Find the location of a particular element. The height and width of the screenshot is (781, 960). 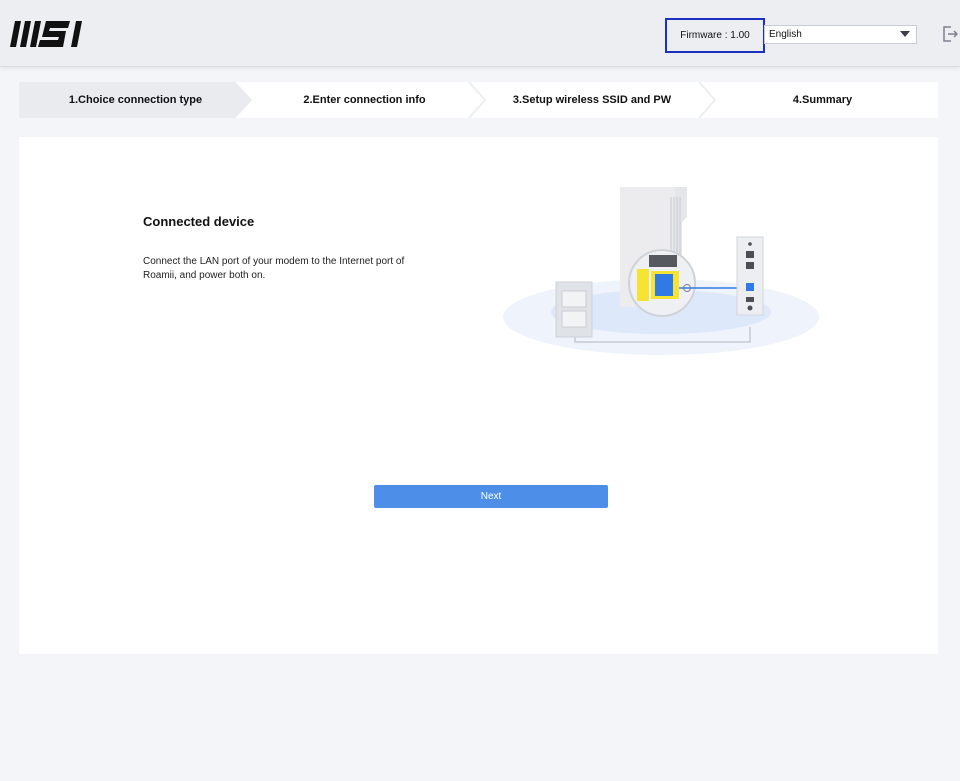

step-4-summary: 4.Summary is located at coordinates (822, 100).